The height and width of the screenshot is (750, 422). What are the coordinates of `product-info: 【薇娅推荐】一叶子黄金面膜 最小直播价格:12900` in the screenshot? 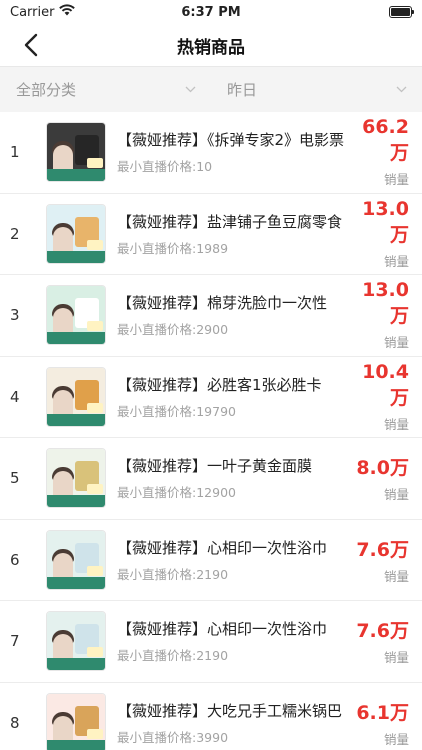 It's located at (228, 478).